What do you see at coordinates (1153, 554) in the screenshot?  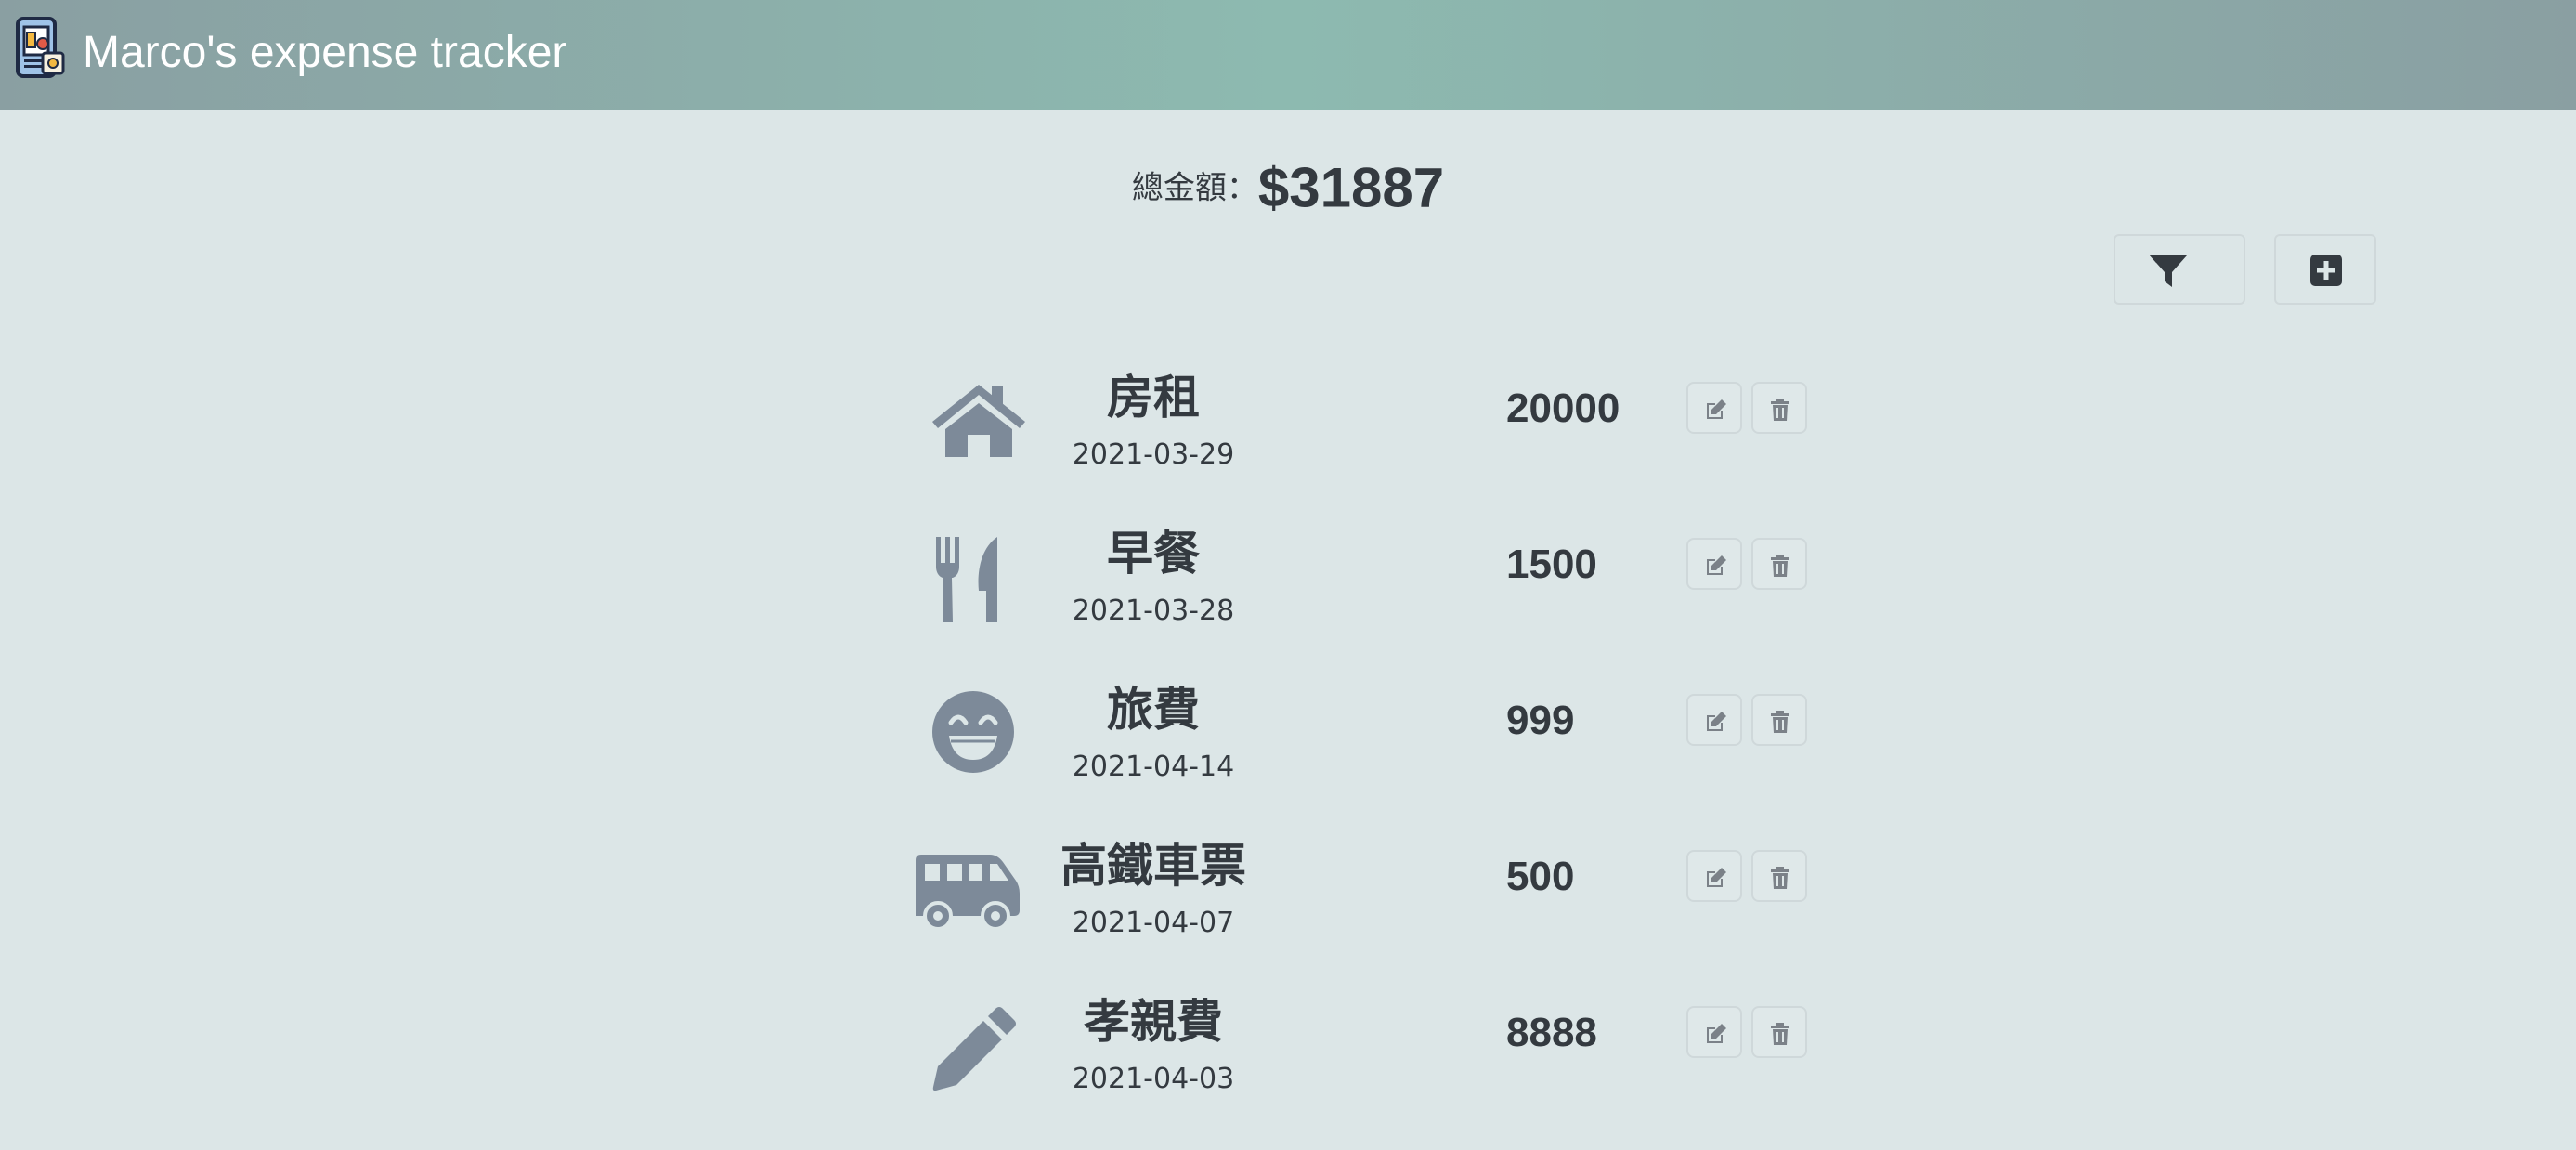 I see `record-name: 早餐` at bounding box center [1153, 554].